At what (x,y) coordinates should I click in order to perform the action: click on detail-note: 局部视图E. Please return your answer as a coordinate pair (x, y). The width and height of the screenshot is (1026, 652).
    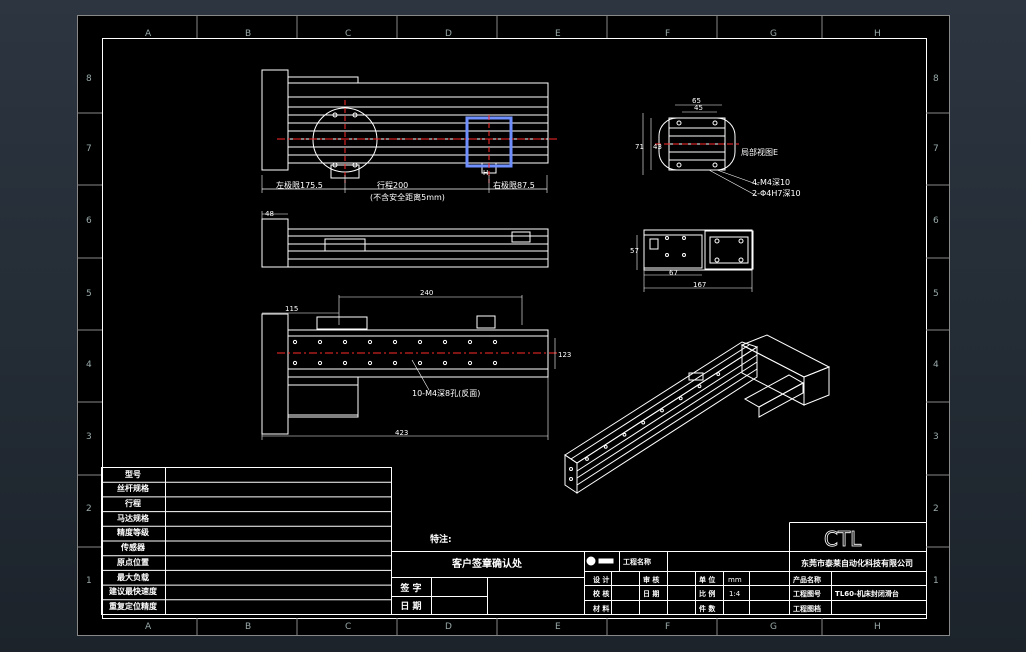
    Looking at the image, I should click on (759, 152).